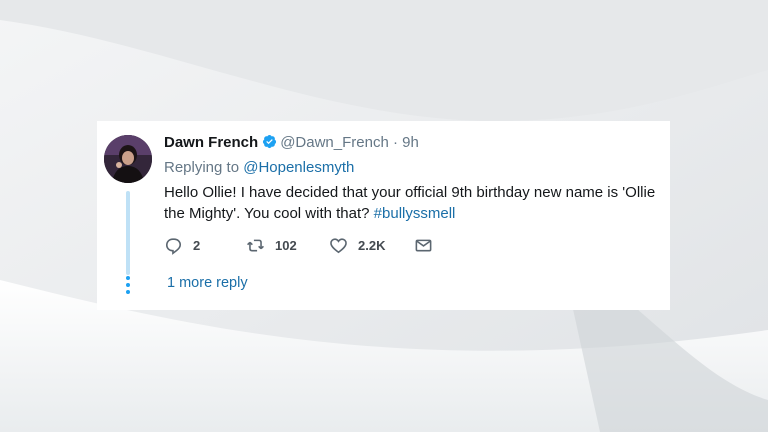 This screenshot has height=432, width=768. Describe the element at coordinates (298, 167) in the screenshot. I see `replying-handle-link: @Hopenlesmyth` at that location.